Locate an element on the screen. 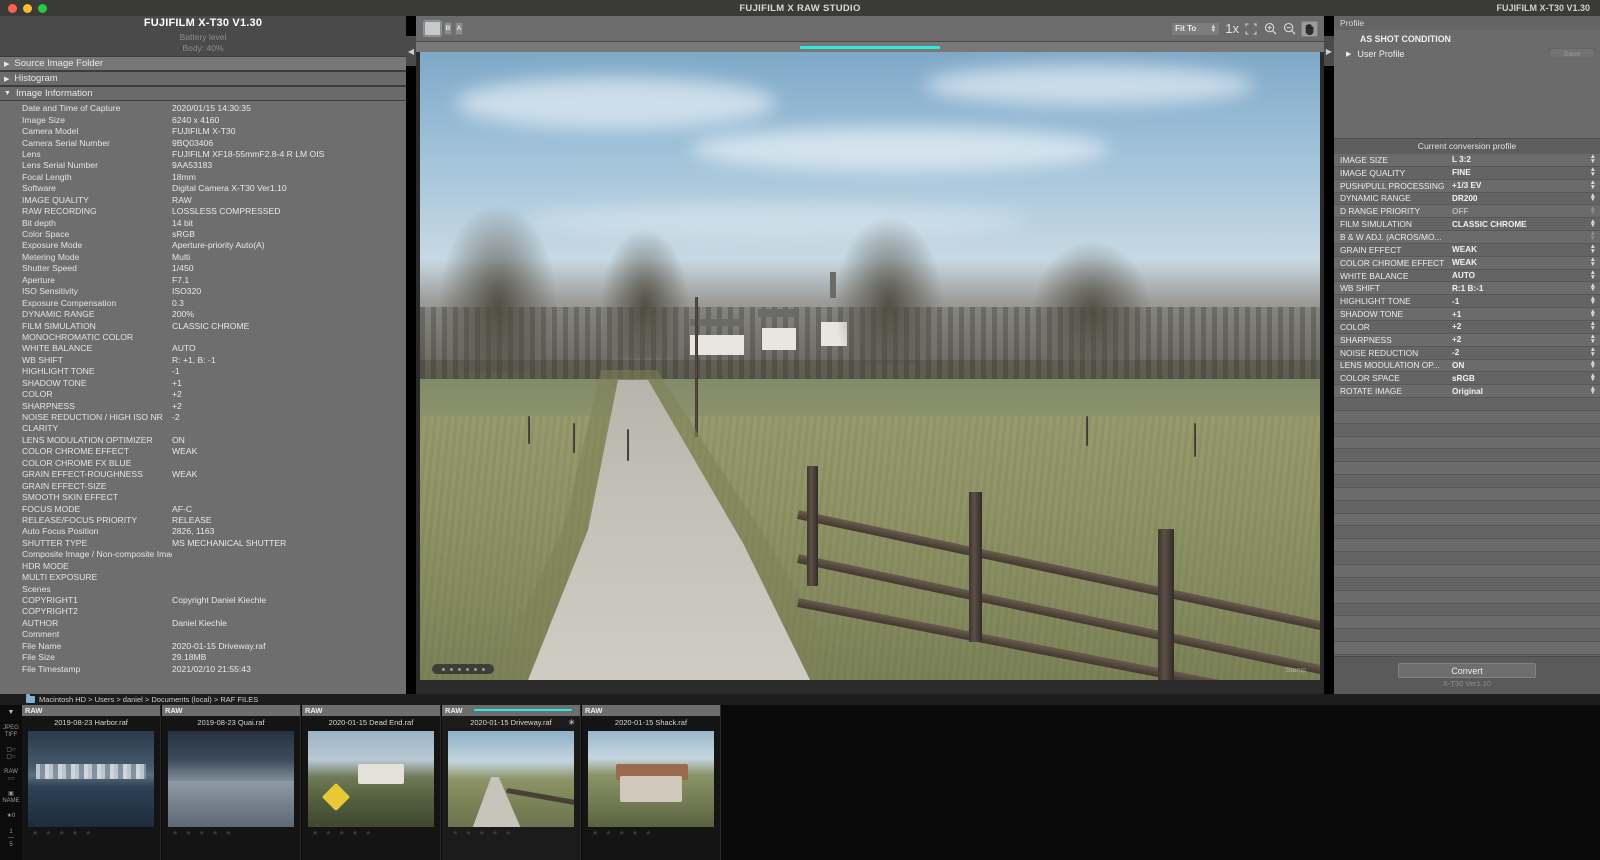  collapse-left-panel-button: ◀ is located at coordinates (411, 51).